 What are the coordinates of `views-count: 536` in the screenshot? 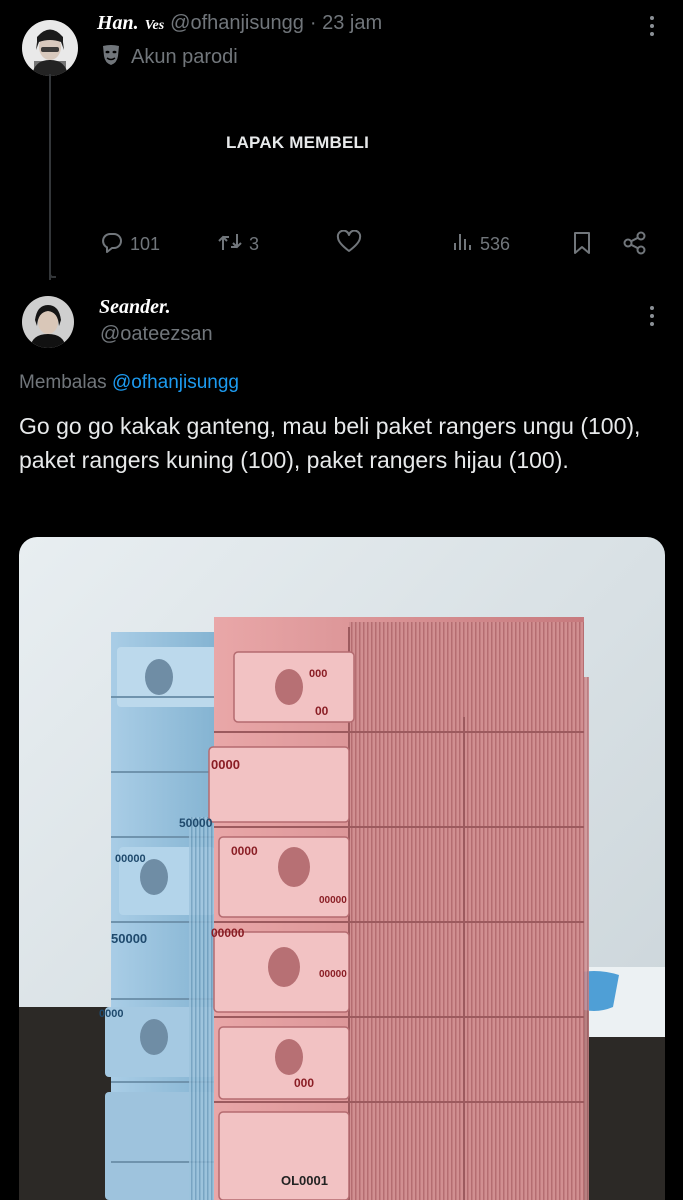 It's located at (495, 244).